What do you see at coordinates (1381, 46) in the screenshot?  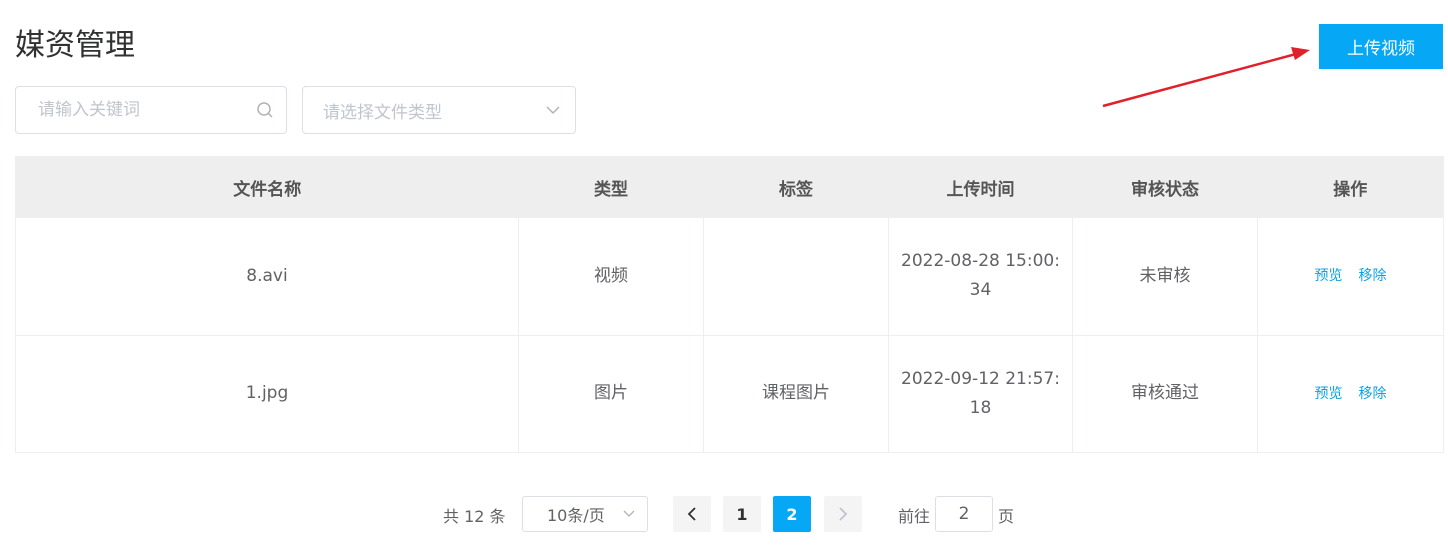 I see `upload-video-button: 上传视频` at bounding box center [1381, 46].